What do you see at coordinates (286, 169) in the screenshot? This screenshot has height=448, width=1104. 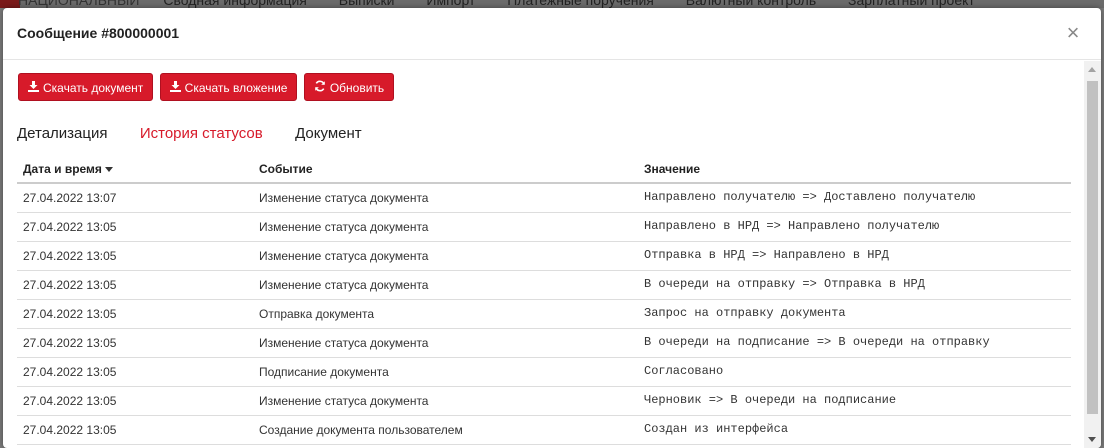 I see `column-header-event: Событие` at bounding box center [286, 169].